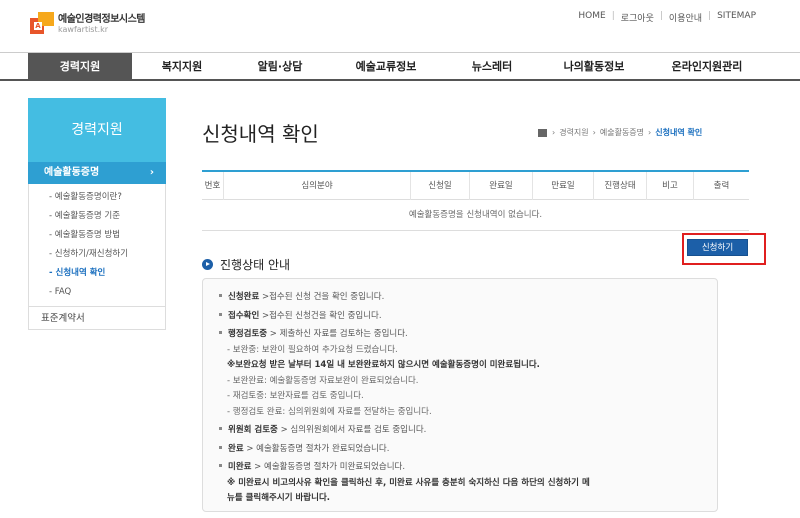  Describe the element at coordinates (594, 66) in the screenshot. I see `nav-my-activity: 나의활동정보` at that location.